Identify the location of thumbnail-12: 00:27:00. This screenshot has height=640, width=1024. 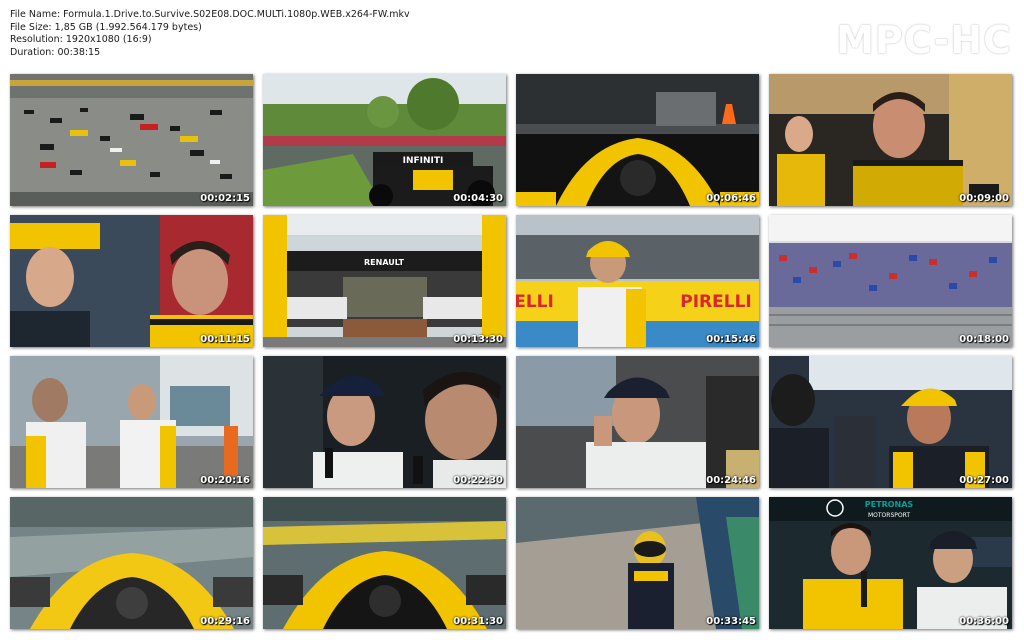
(890, 422).